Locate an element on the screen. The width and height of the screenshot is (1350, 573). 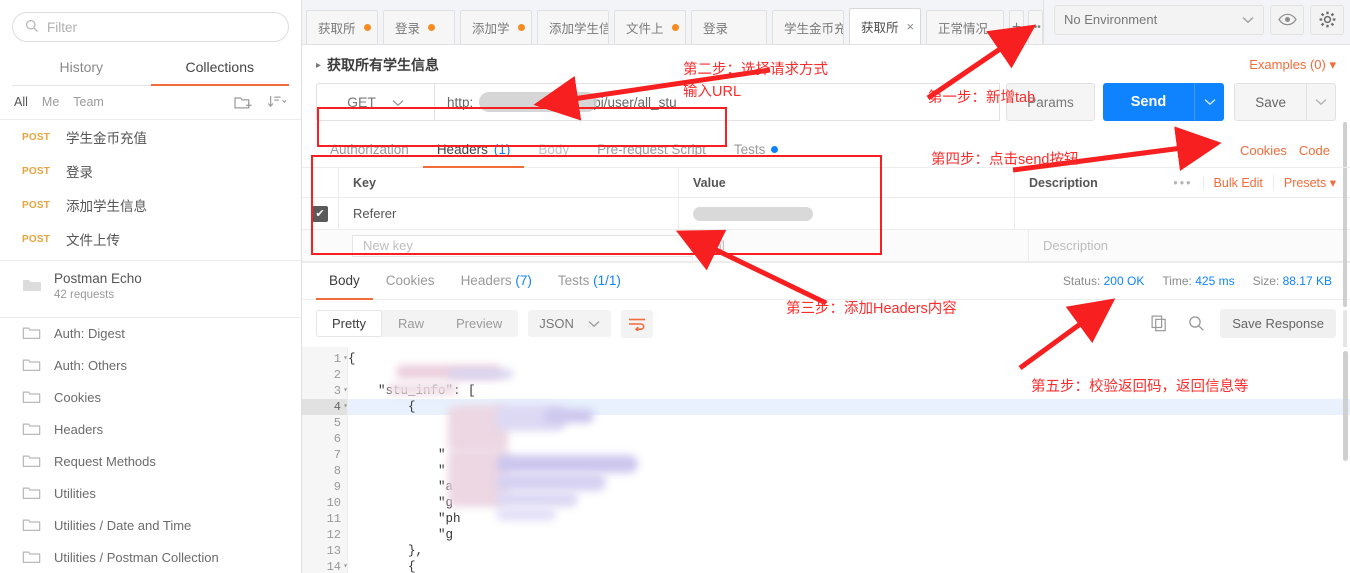
gear-icon is located at coordinates (1327, 19).